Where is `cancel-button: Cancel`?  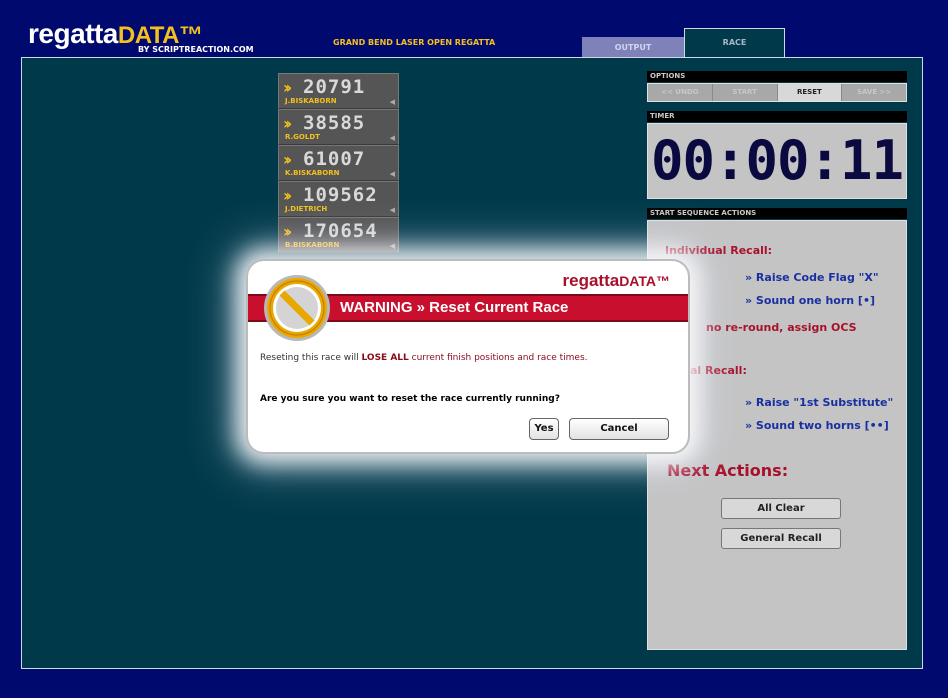
cancel-button: Cancel is located at coordinates (619, 429).